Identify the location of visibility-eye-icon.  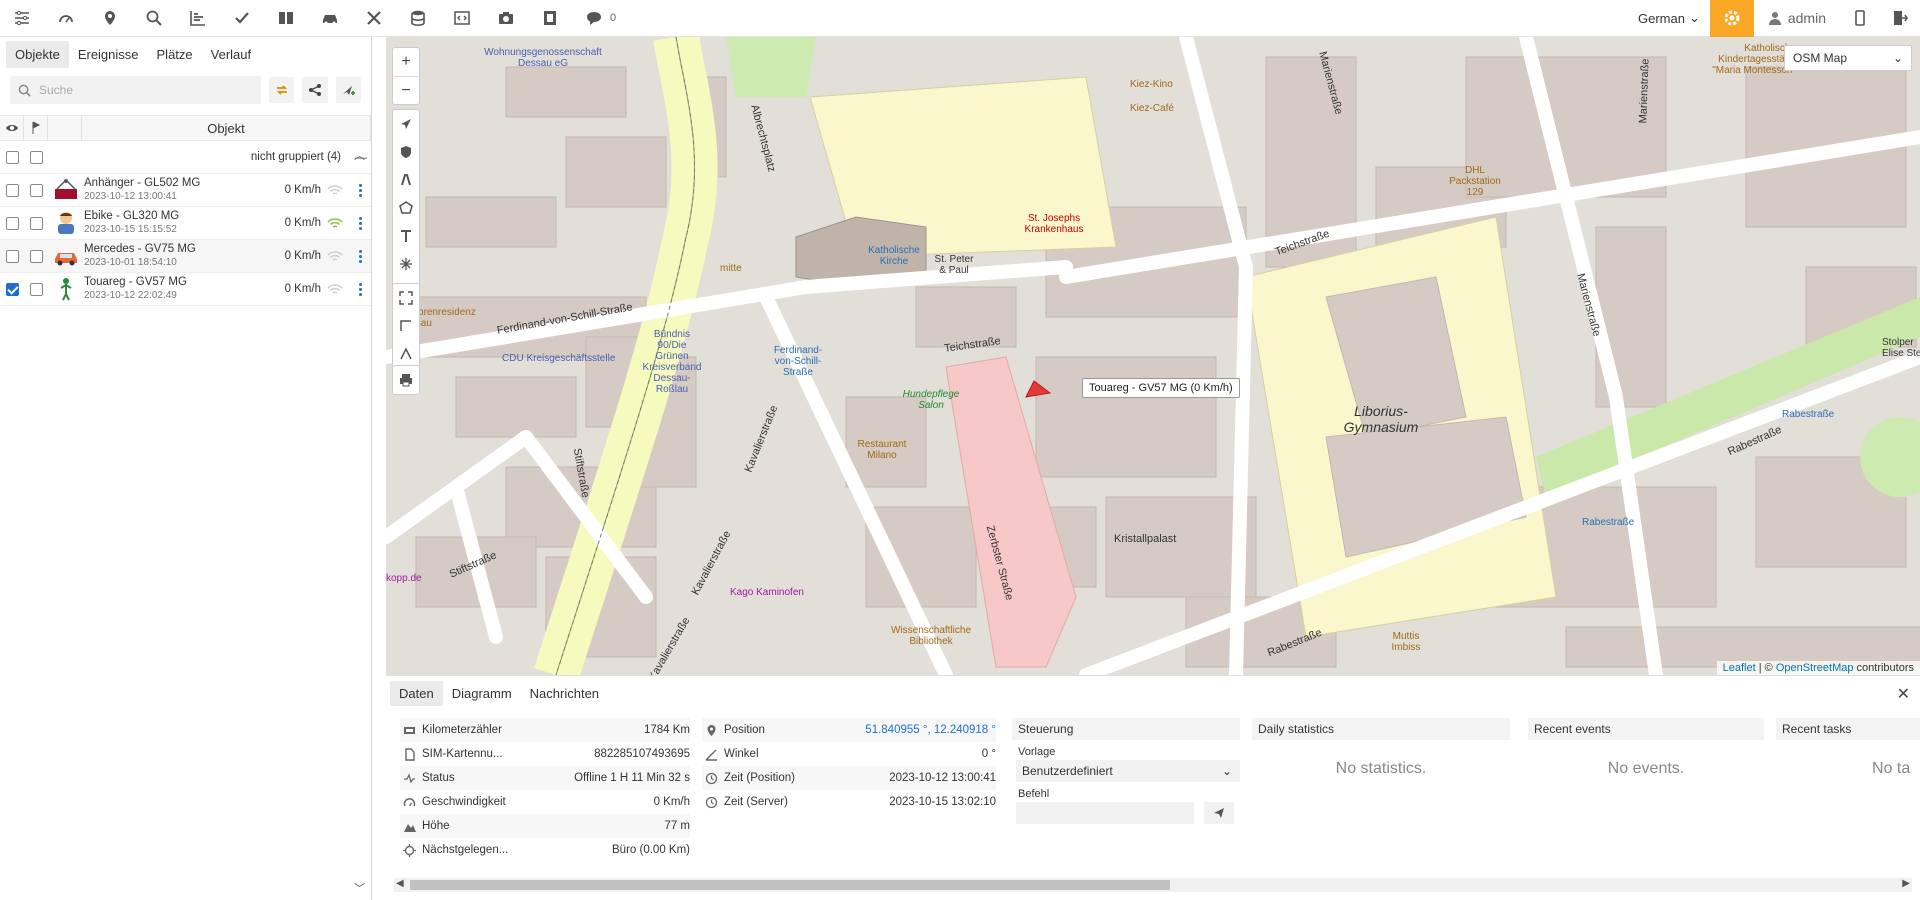
(12, 128).